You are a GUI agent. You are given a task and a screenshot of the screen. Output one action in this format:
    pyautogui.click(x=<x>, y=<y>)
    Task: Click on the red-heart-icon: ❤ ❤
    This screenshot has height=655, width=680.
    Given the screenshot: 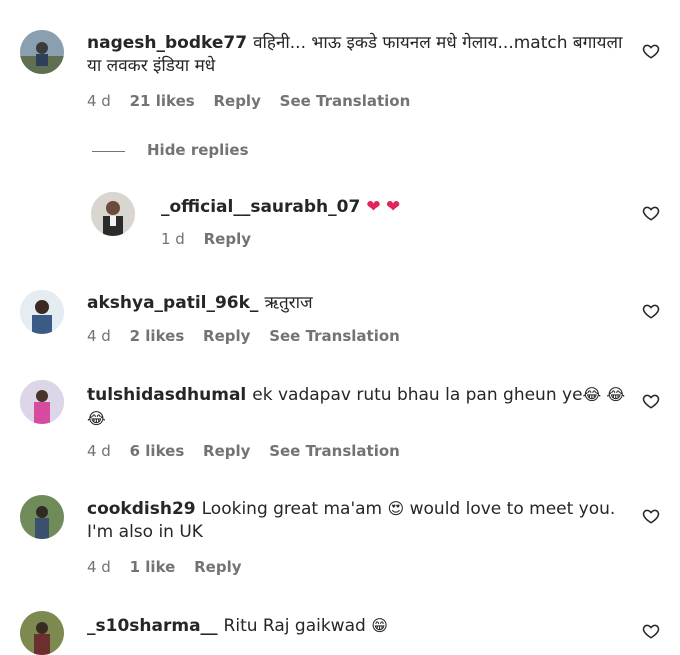 What is the action you would take?
    pyautogui.click(x=383, y=207)
    